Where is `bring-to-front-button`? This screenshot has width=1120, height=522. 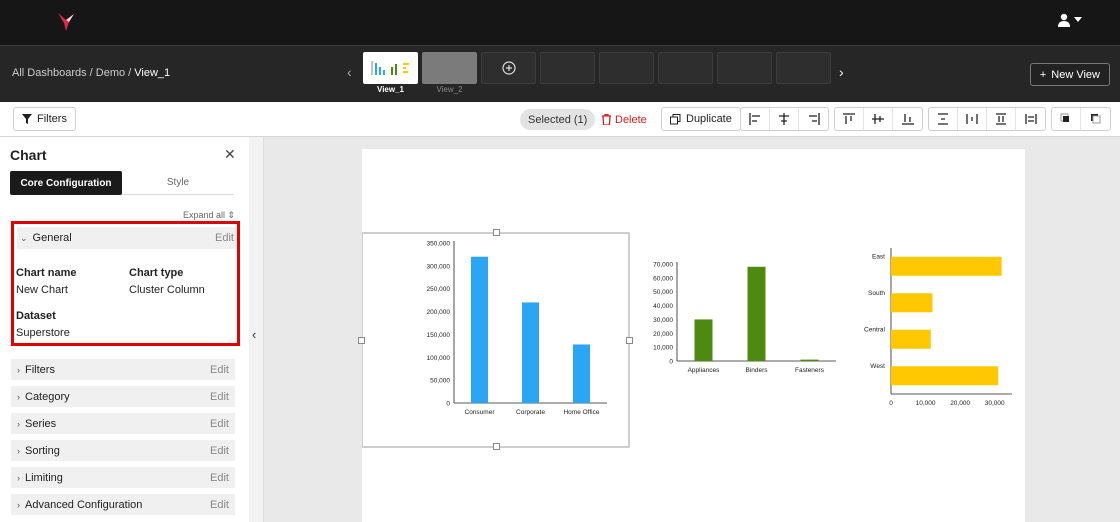
bring-to-front-button is located at coordinates (1066, 119).